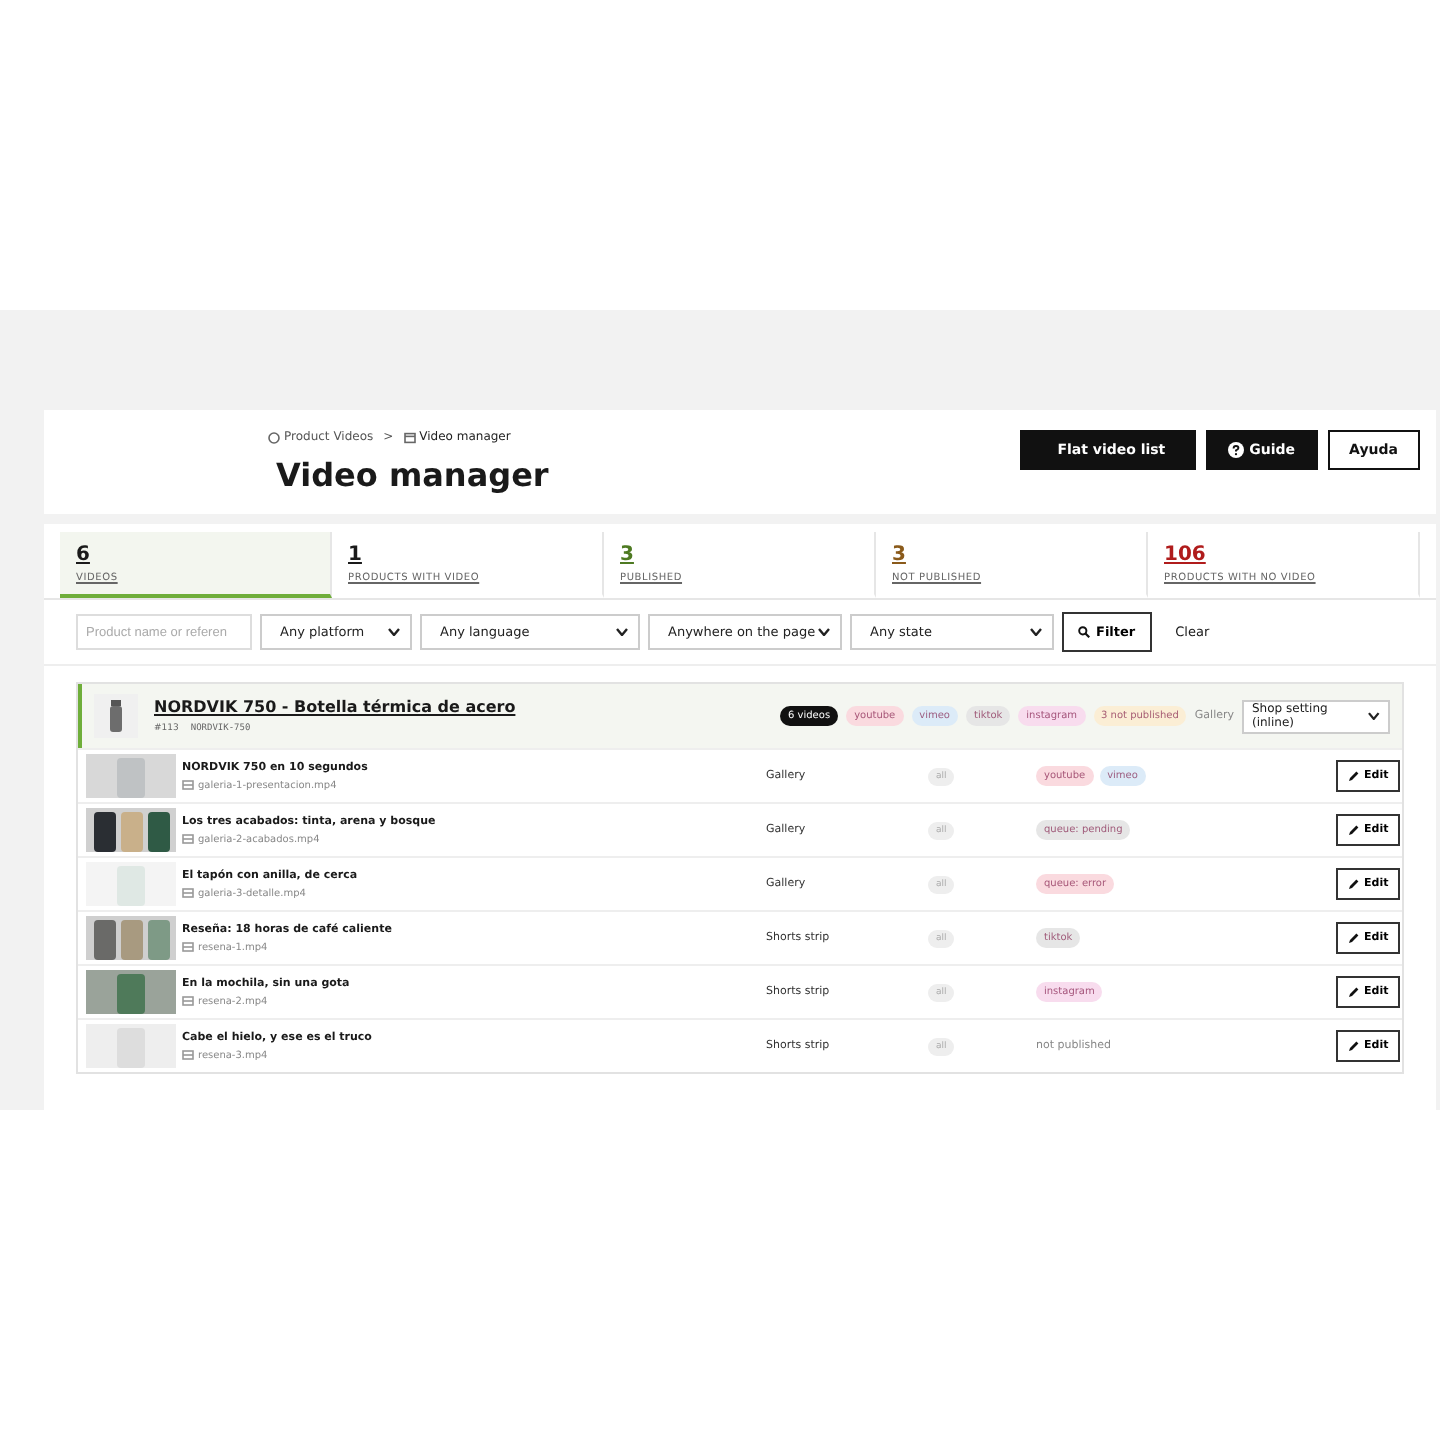  Describe the element at coordinates (274, 437) in the screenshot. I see `circle-icon` at that location.